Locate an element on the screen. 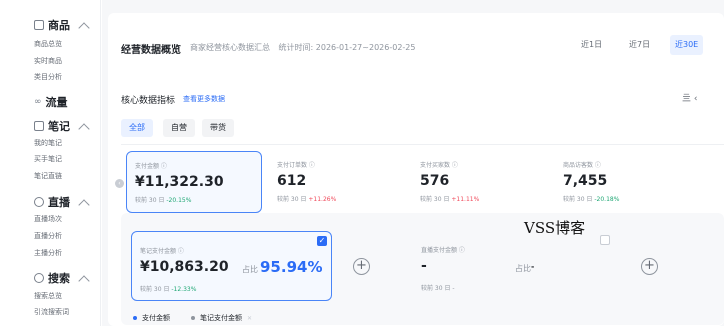 This screenshot has height=326, width=724. sidebar-section-search: 搜索 is located at coordinates (52, 278).